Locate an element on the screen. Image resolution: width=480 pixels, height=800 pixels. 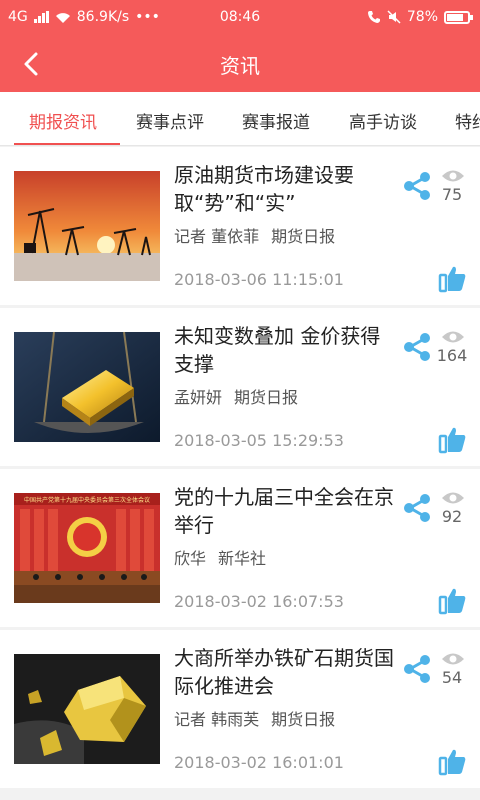
status-bar: 4G 86.9K/s ••• 08:46 78% is located at coordinates (240, 18).